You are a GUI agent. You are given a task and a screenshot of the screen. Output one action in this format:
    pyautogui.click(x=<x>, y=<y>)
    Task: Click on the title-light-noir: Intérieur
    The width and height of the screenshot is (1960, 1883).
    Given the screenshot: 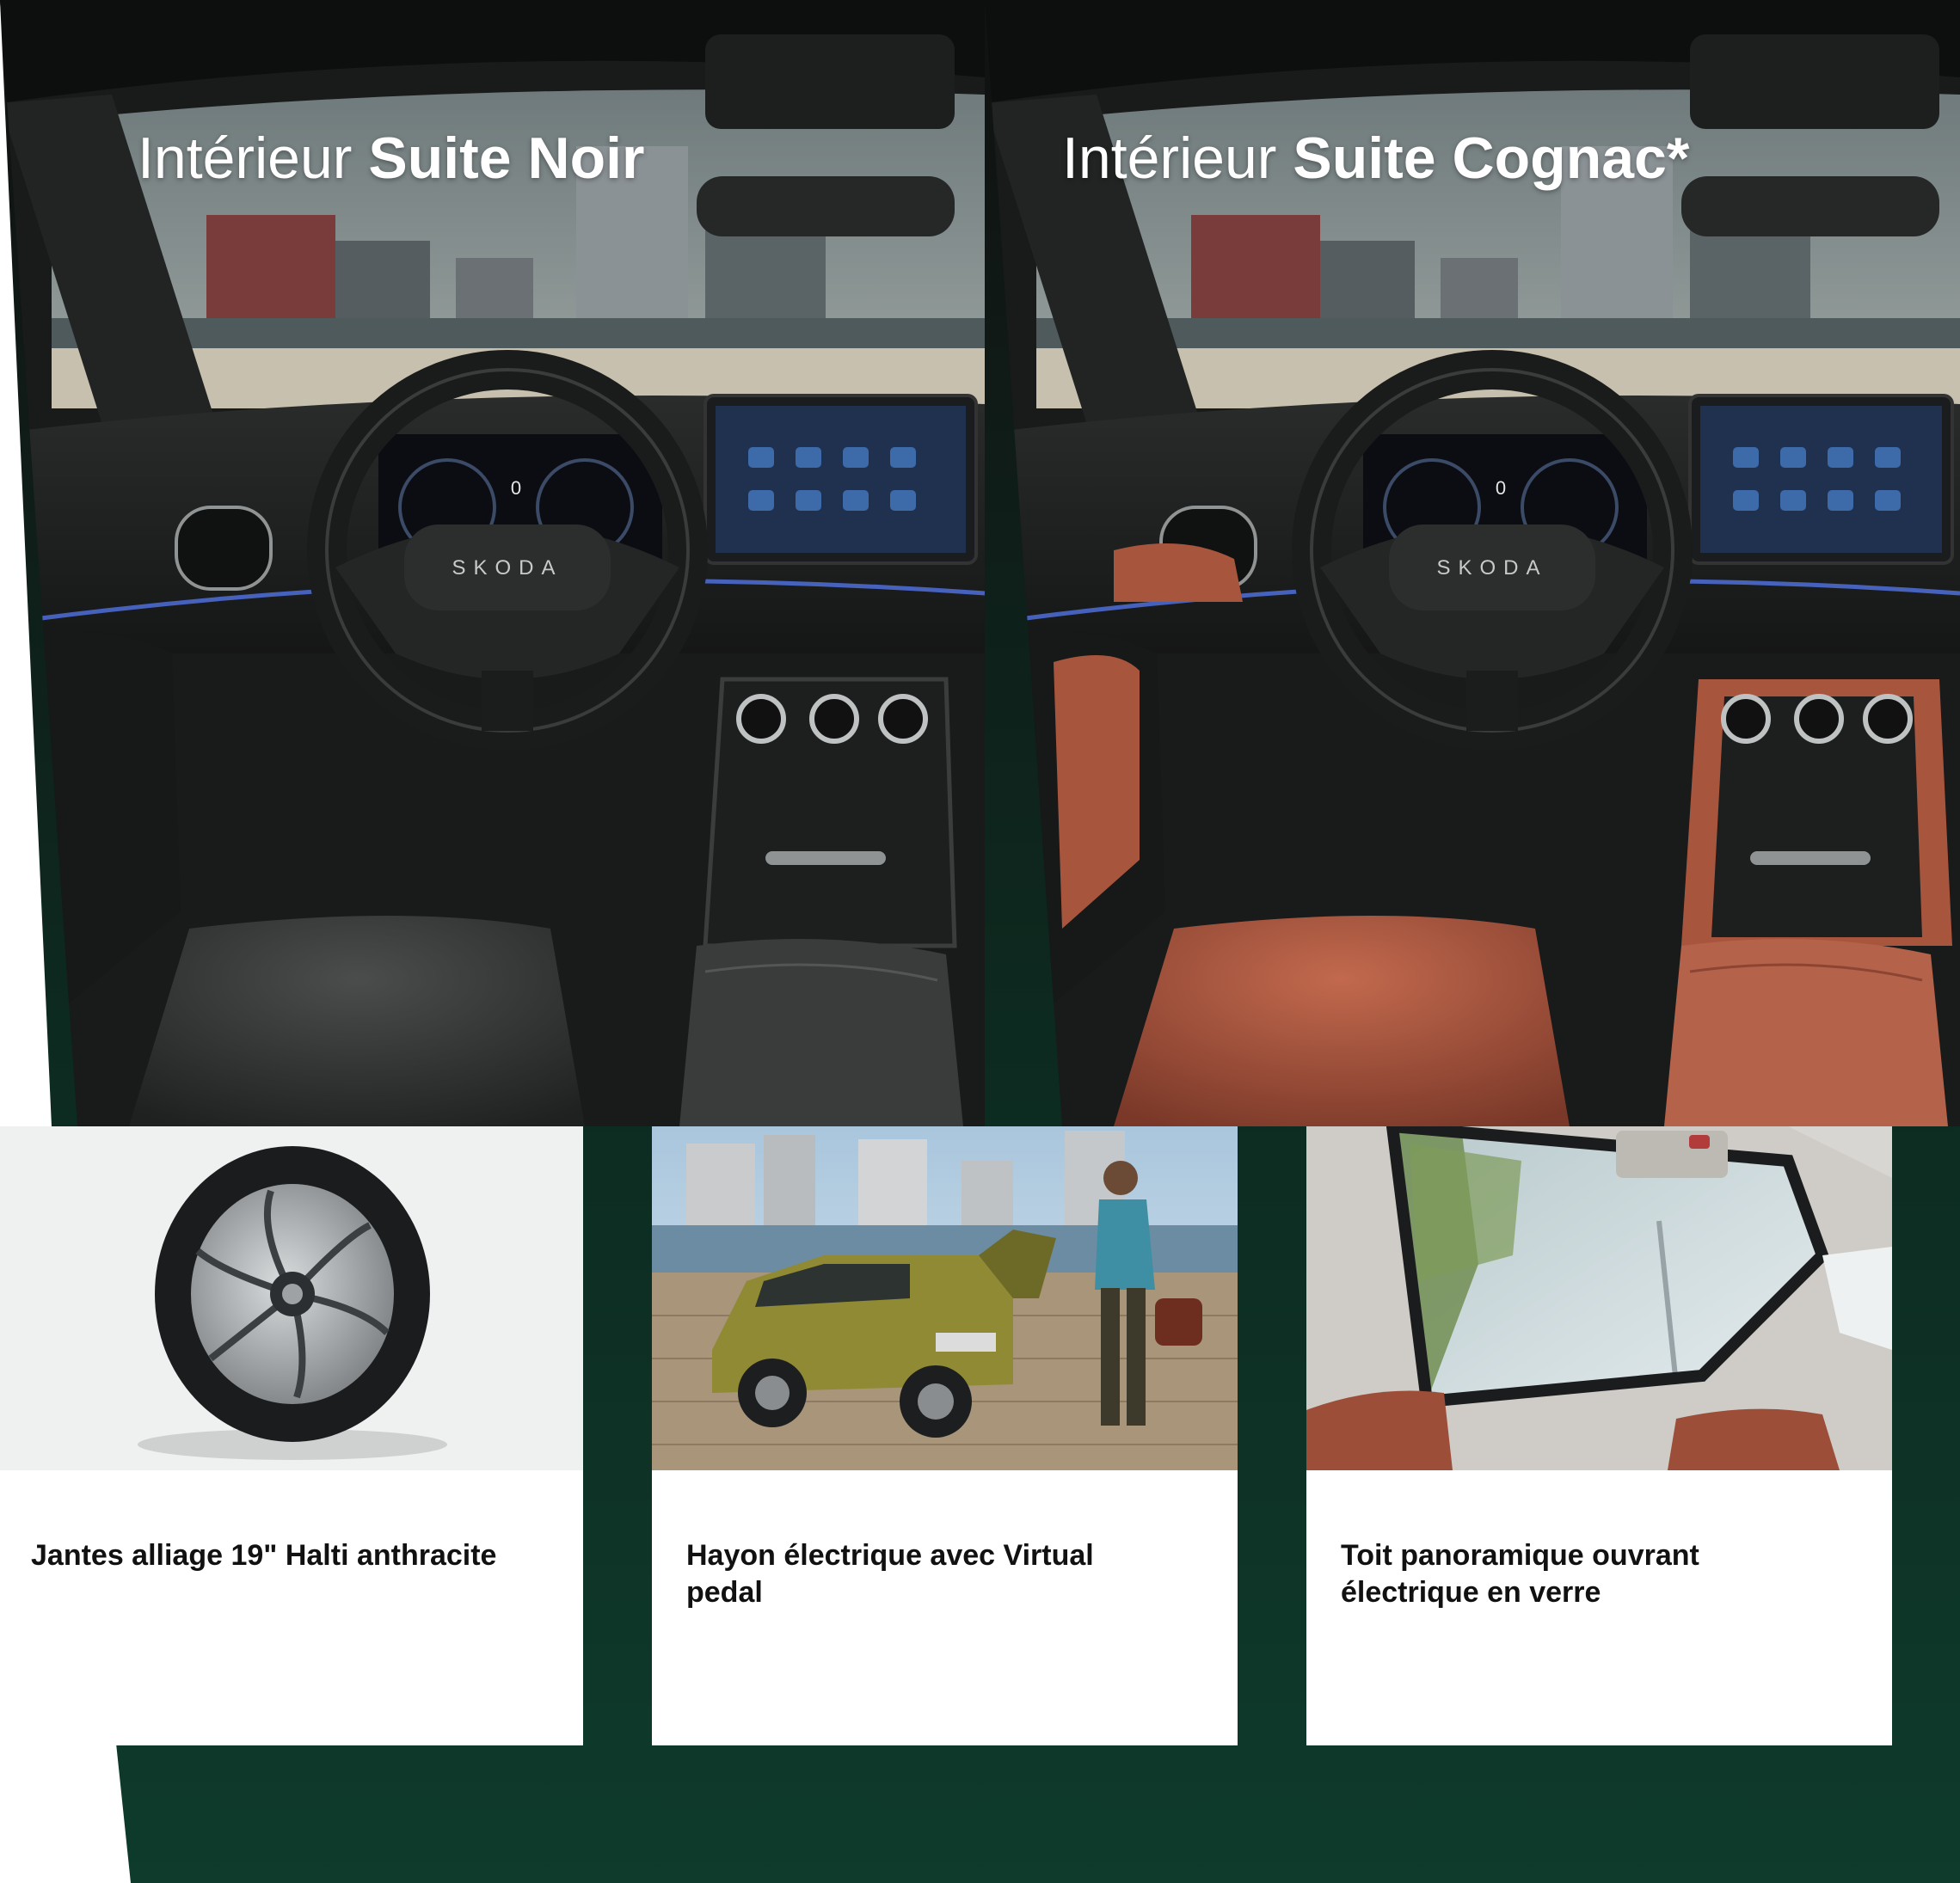 What is the action you would take?
    pyautogui.click(x=245, y=158)
    